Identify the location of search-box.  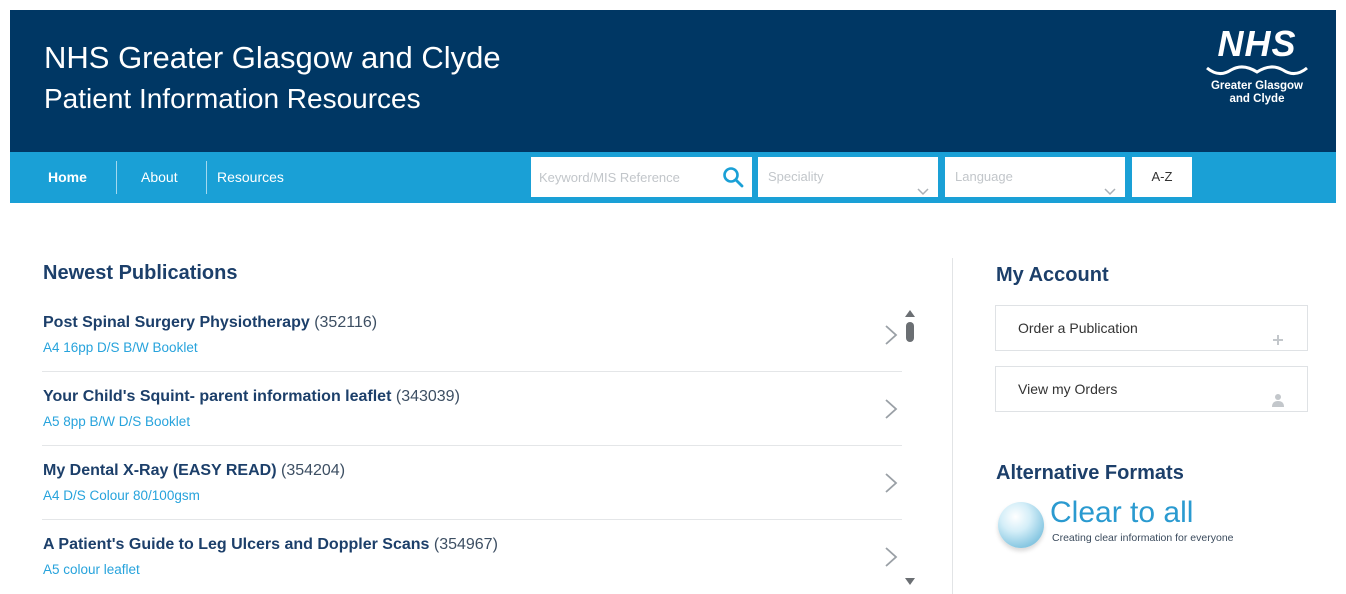
(641, 177).